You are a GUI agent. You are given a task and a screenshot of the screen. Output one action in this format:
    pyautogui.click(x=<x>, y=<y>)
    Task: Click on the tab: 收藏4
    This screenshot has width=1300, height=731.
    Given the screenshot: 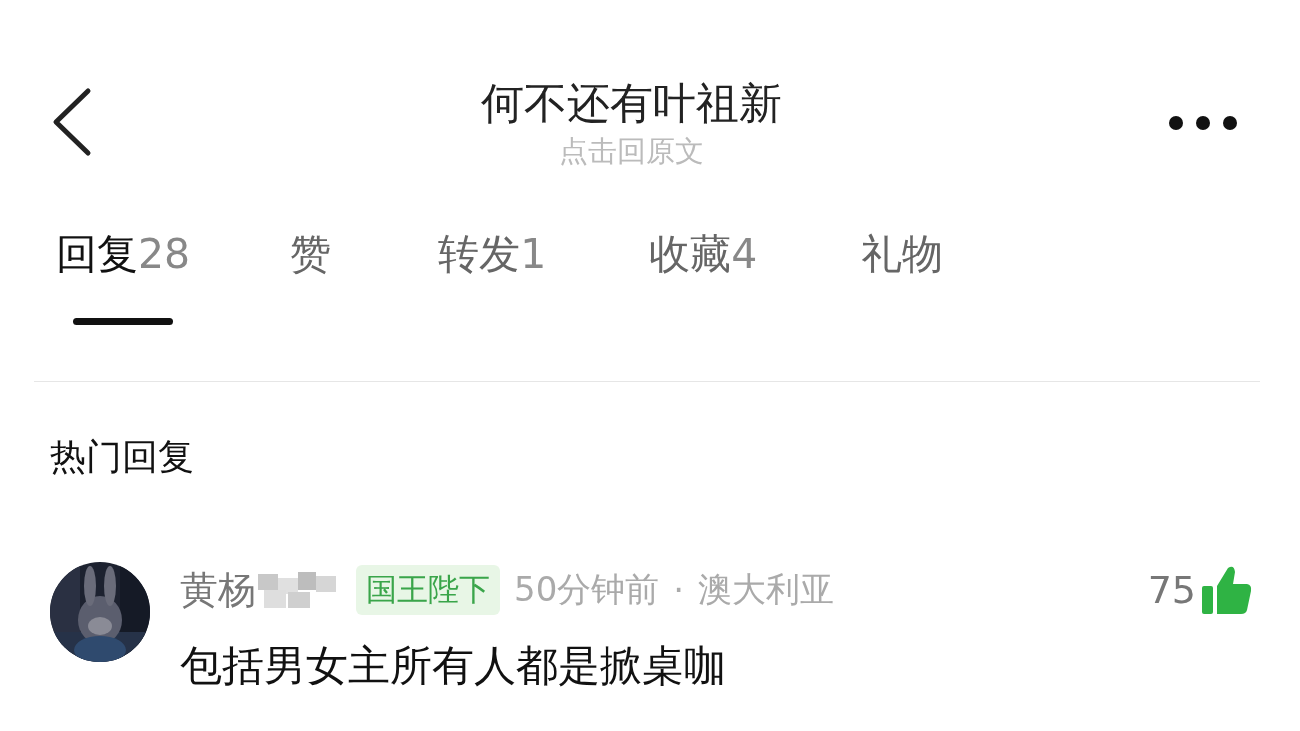 What is the action you would take?
    pyautogui.click(x=652, y=254)
    